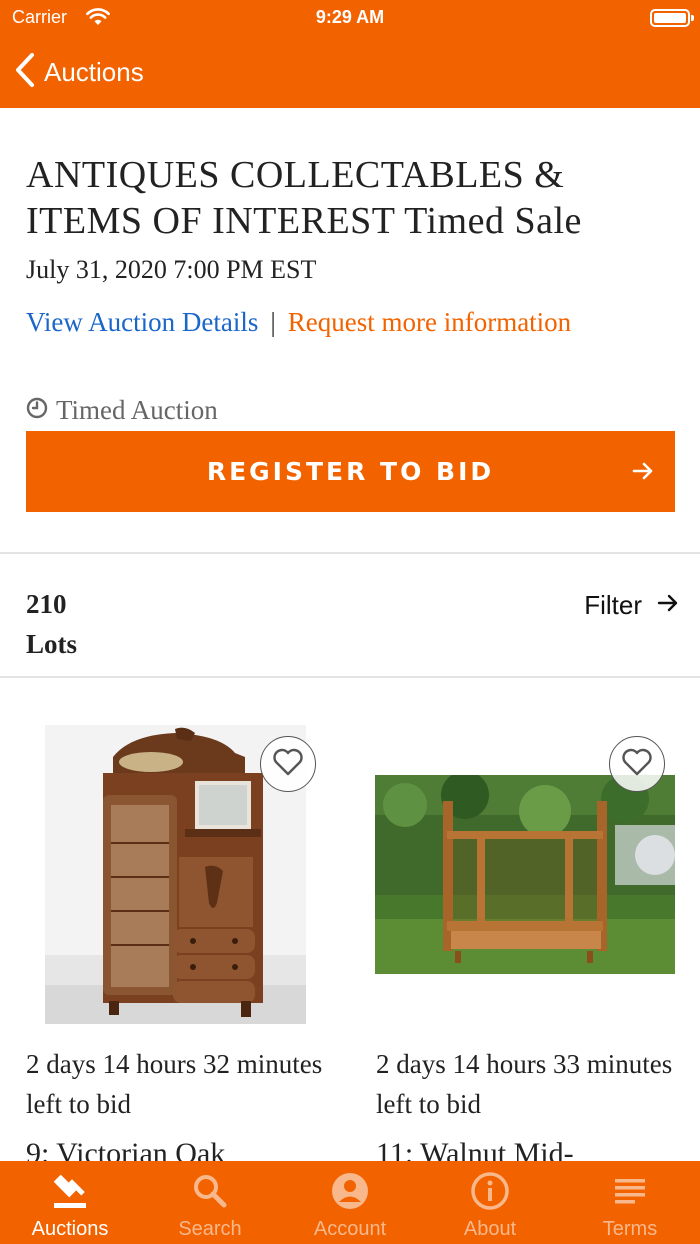 The width and height of the screenshot is (700, 1244). I want to click on back-label: Auctions, so click(94, 71).